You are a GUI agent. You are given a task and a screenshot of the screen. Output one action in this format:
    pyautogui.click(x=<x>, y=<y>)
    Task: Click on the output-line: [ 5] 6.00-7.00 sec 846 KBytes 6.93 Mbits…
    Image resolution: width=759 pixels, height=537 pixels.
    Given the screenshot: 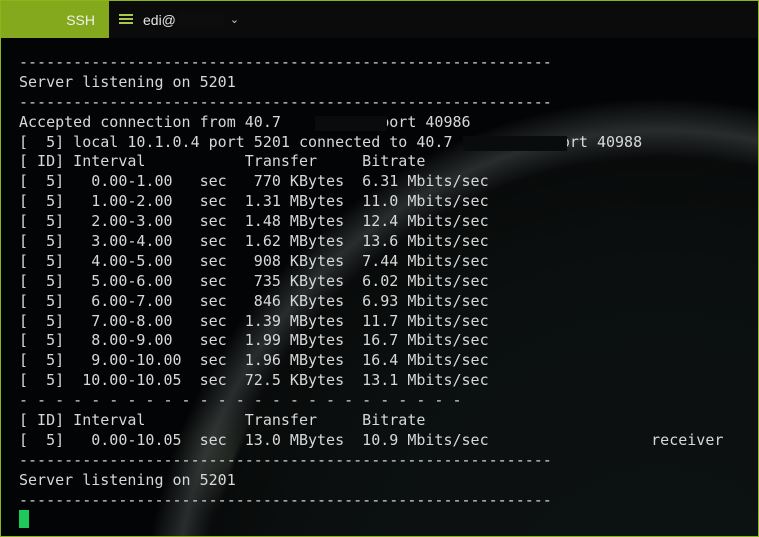 What is the action you would take?
    pyautogui.click(x=254, y=300)
    